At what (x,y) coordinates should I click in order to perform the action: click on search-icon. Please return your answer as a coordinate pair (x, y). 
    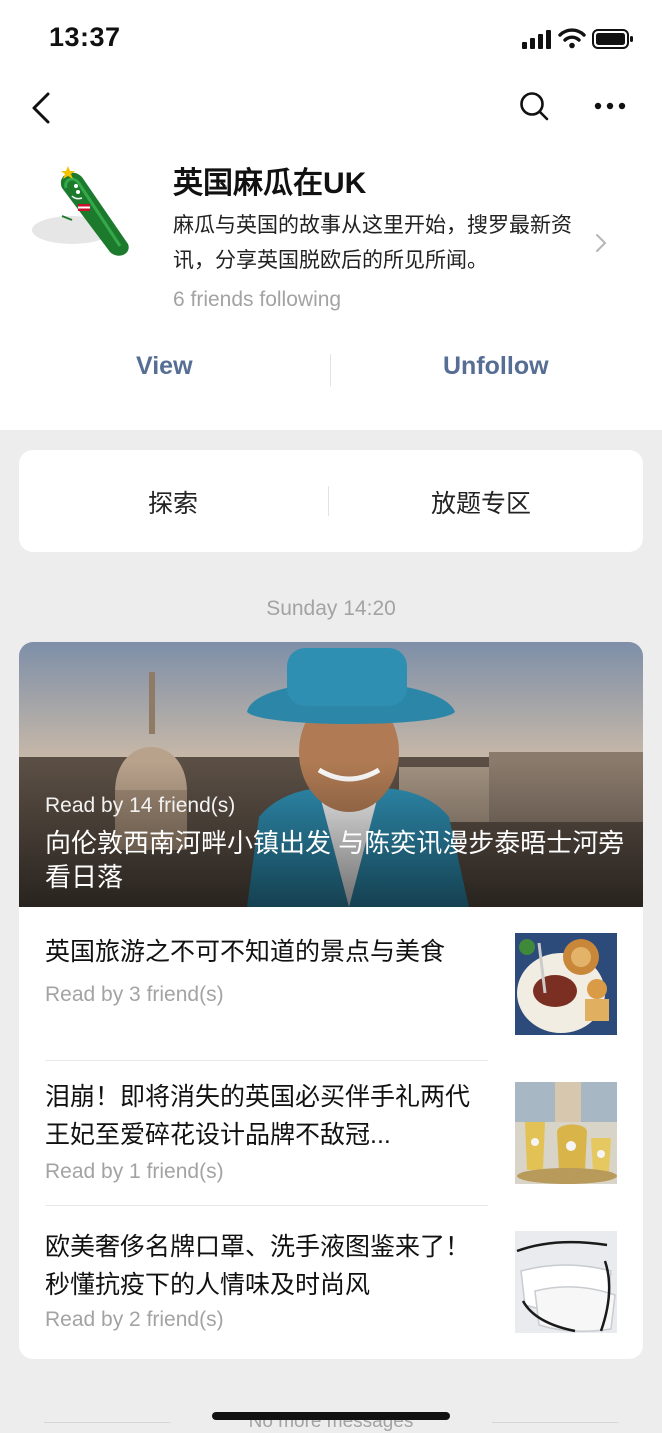
    Looking at the image, I should click on (534, 106).